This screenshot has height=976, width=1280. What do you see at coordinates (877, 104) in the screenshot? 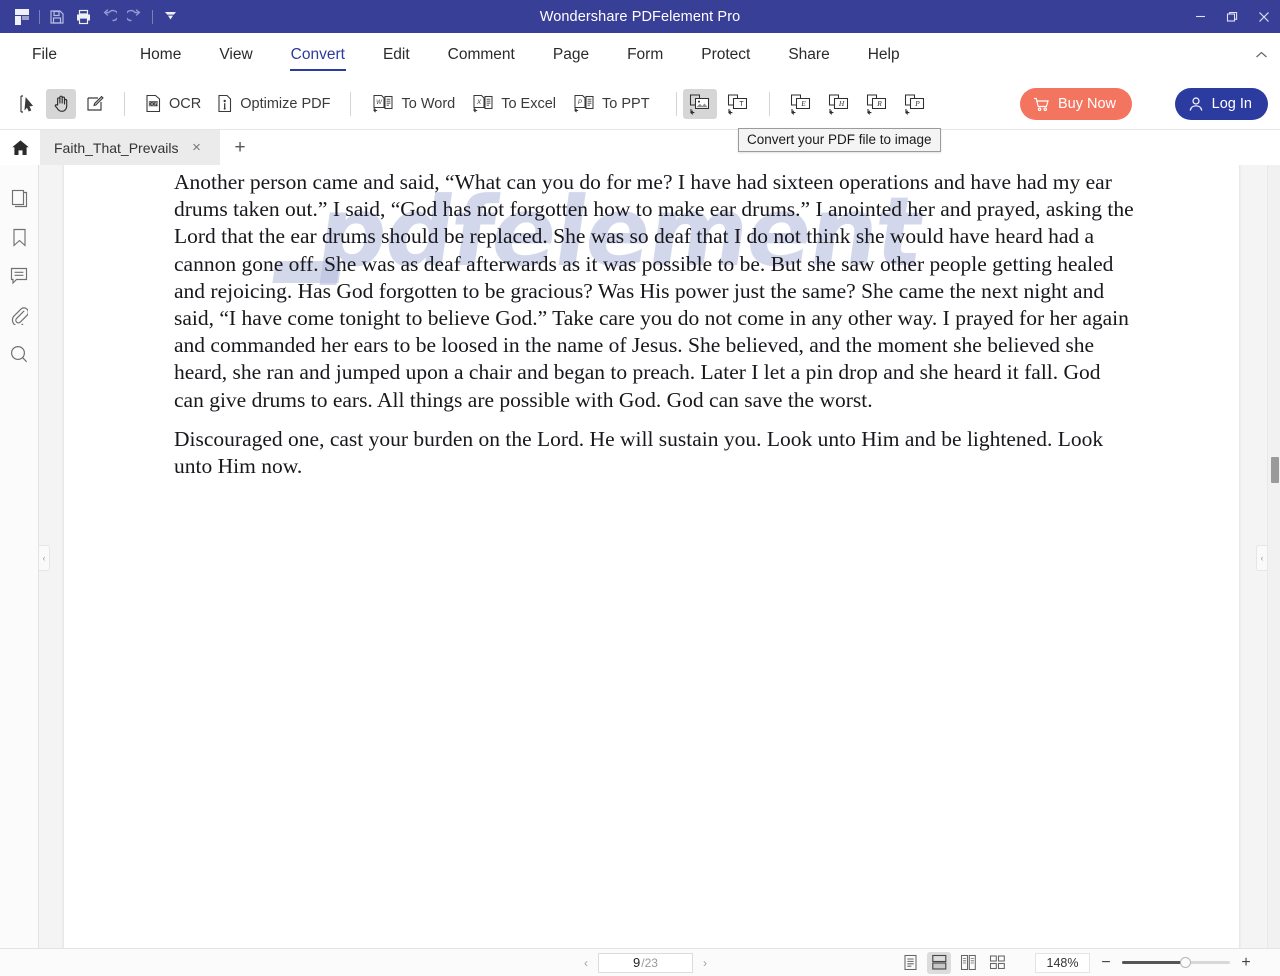
I see `to-rtf-button: R` at bounding box center [877, 104].